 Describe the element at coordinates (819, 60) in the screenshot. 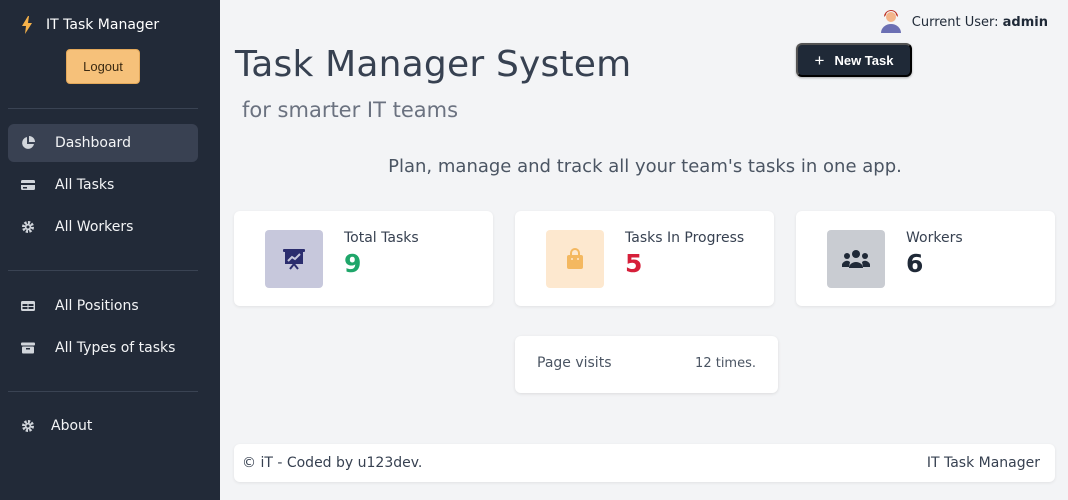

I see `plus-icon: +` at that location.